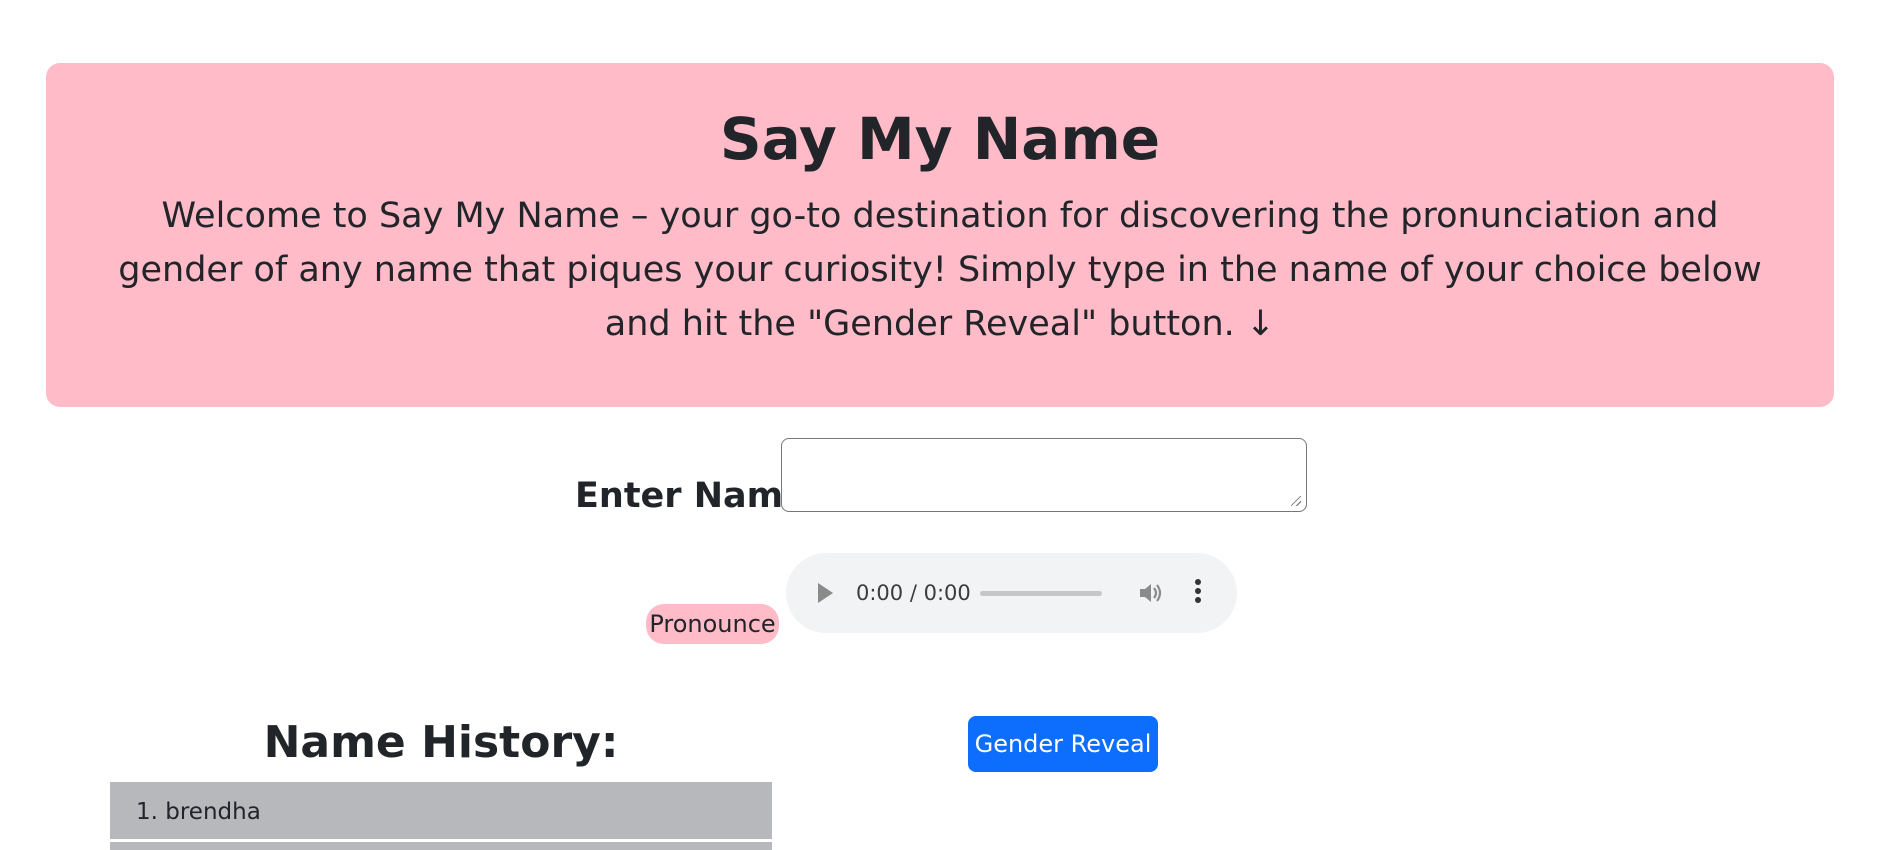 The height and width of the screenshot is (850, 1885). I want to click on name-input, so click(1044, 475).